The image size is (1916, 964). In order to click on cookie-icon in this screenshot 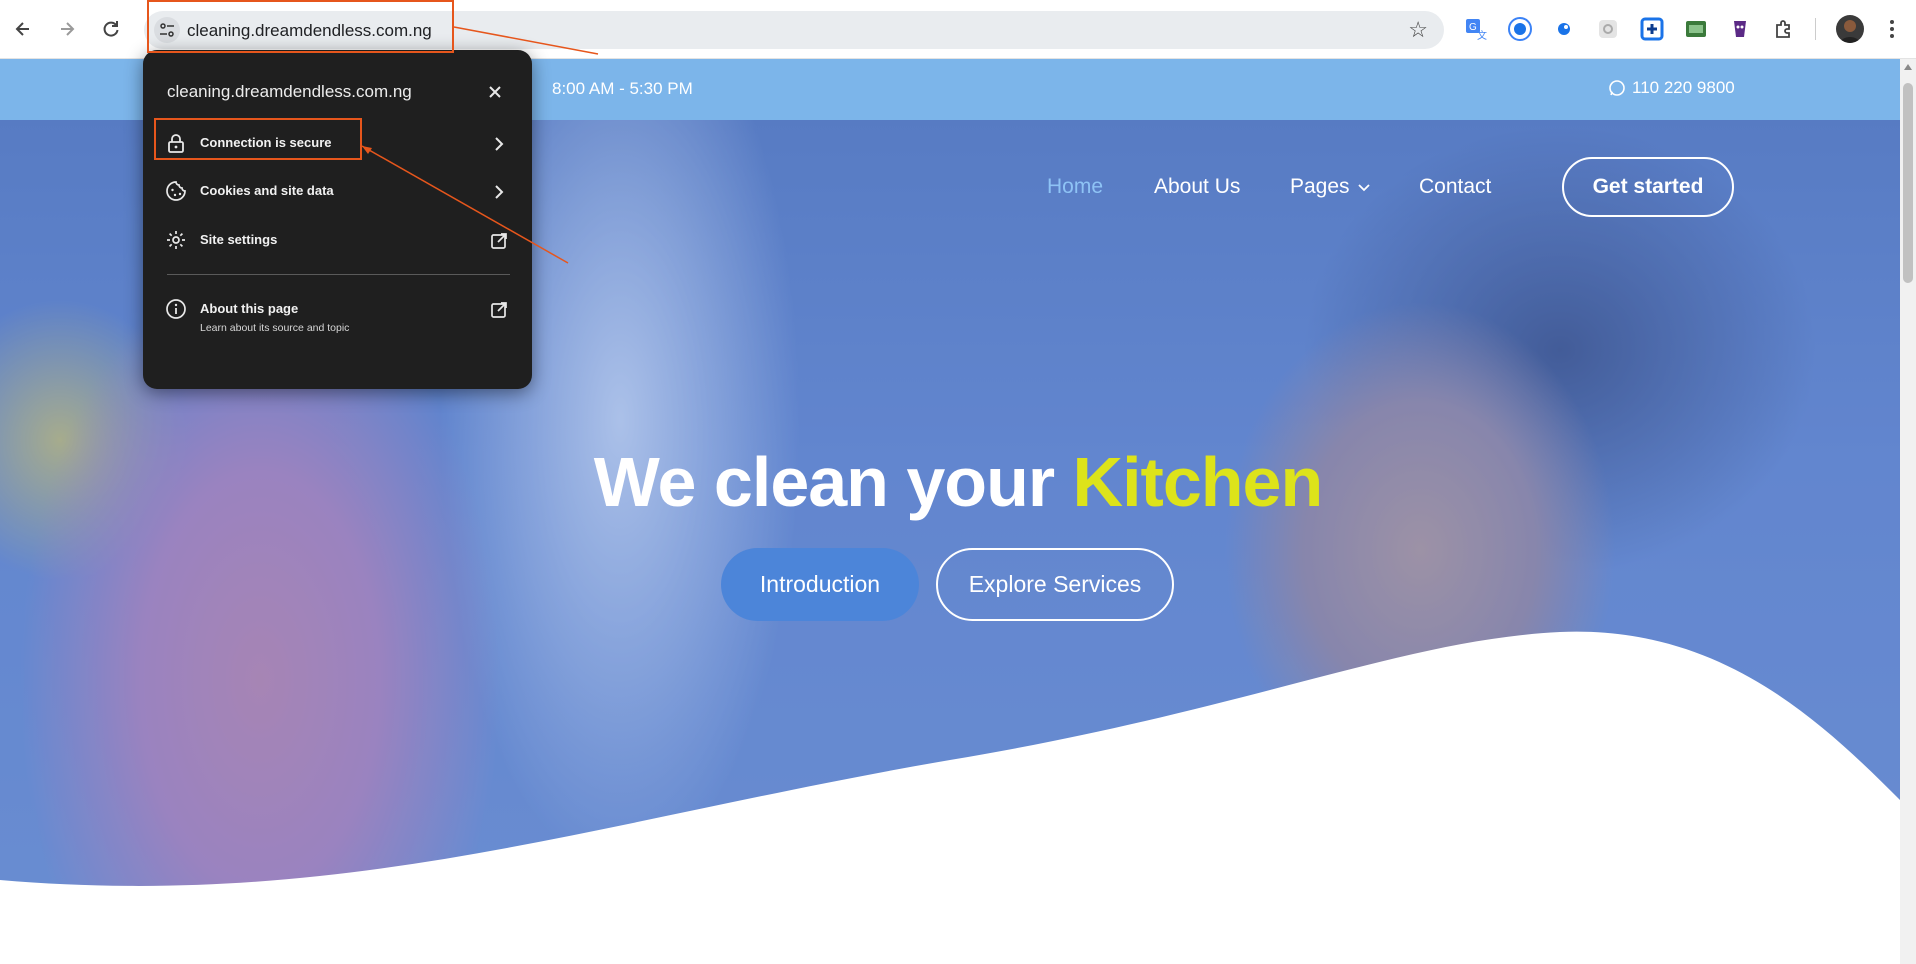, I will do `click(176, 191)`.